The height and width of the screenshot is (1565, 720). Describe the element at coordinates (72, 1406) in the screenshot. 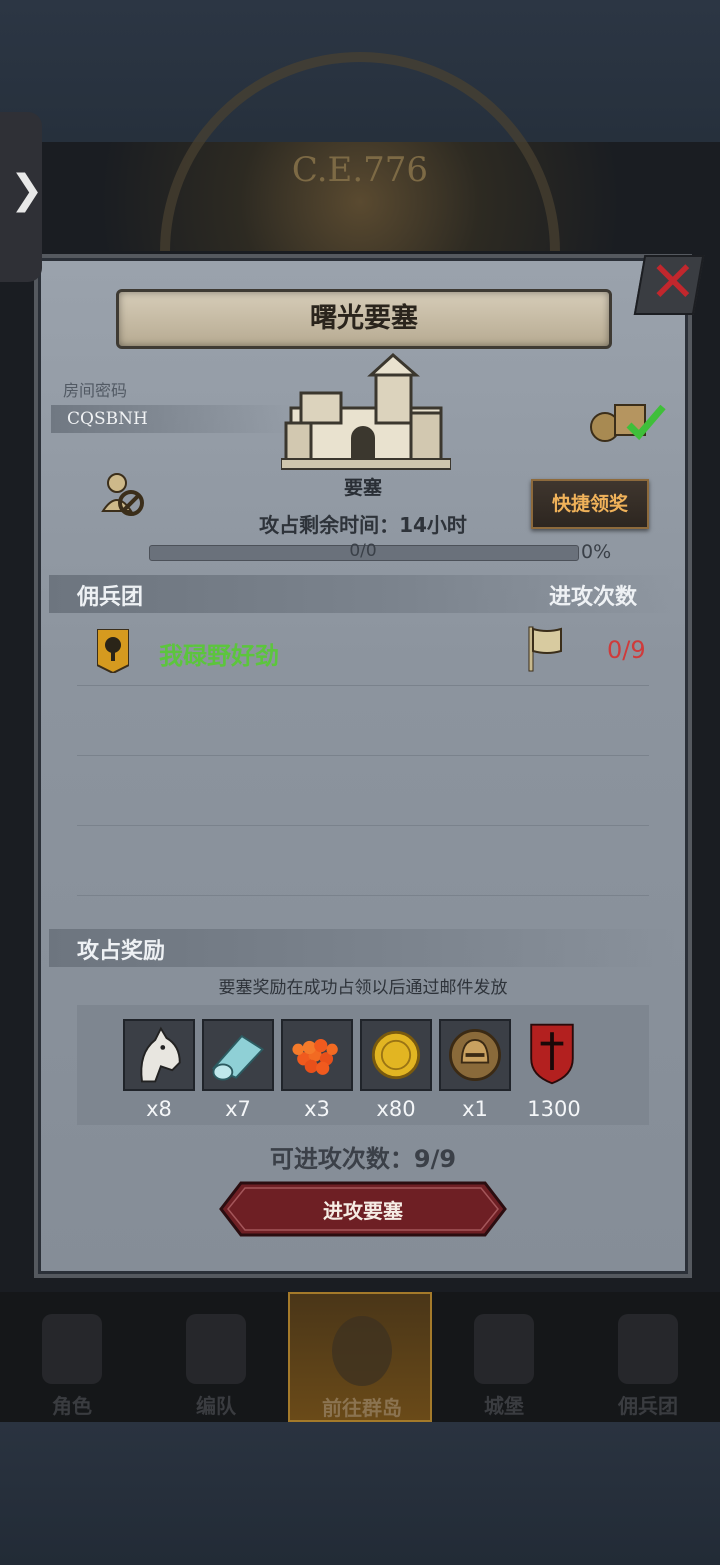

I see `nav-label: 角色` at that location.